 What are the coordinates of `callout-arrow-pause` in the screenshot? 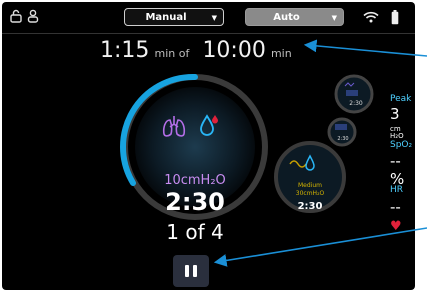 It's located at (320, 247).